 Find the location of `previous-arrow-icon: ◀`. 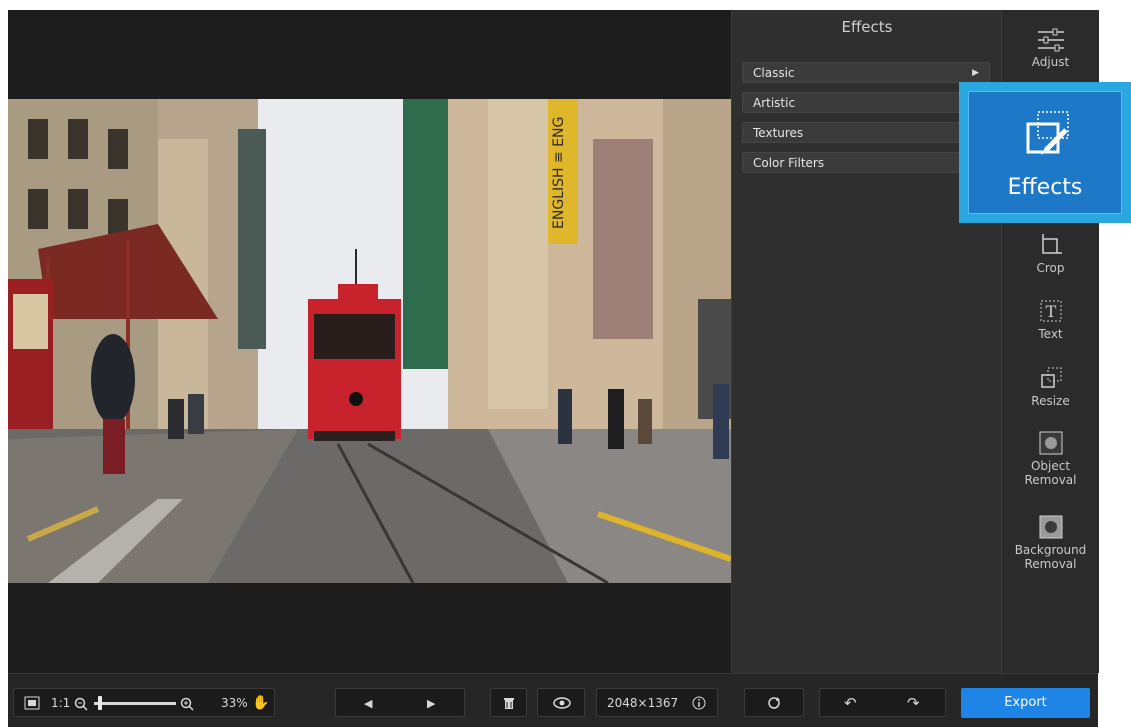

previous-arrow-icon: ◀ is located at coordinates (368, 703).